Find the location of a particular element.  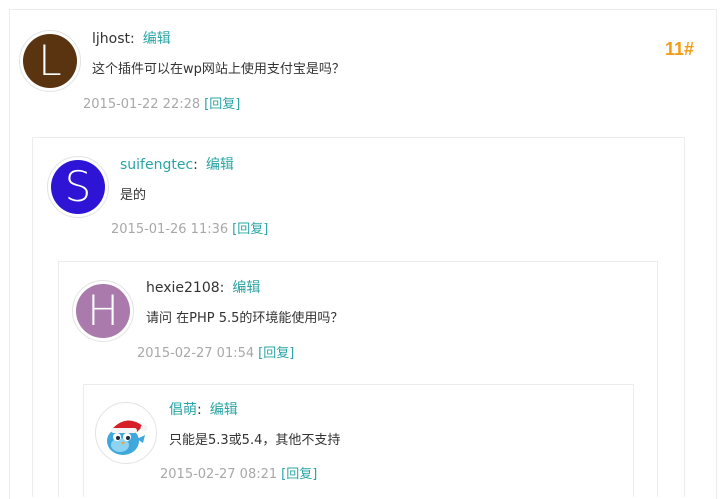

comment-author-link: 倡萌 is located at coordinates (183, 410).